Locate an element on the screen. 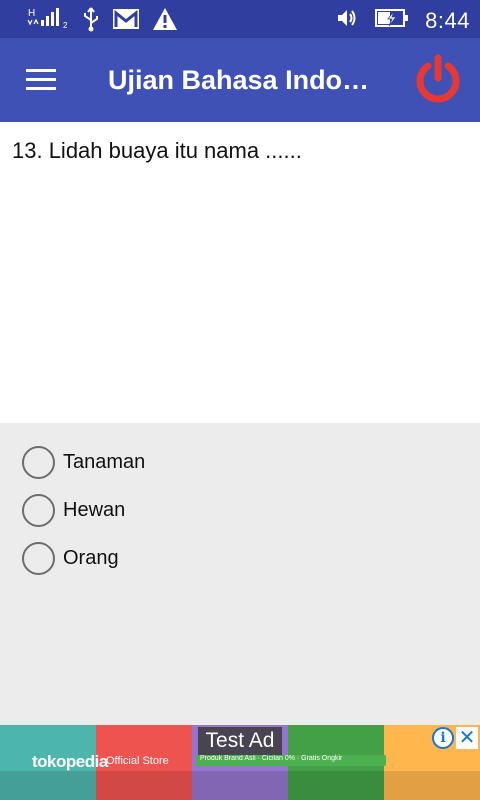  volume-icon is located at coordinates (347, 20).